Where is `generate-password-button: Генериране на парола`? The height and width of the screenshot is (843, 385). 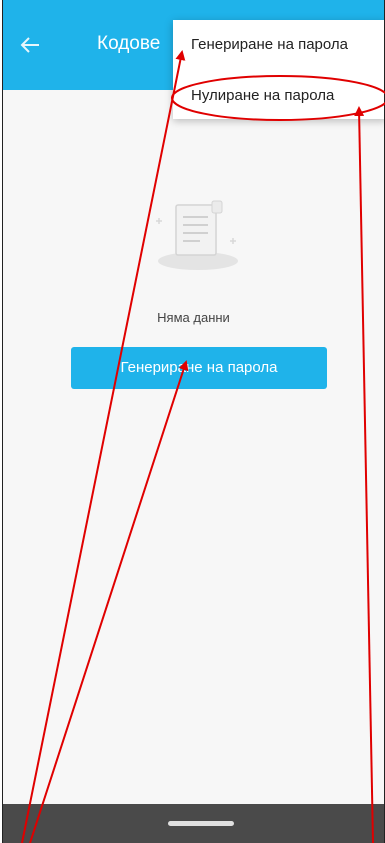 generate-password-button: Генериране на парола is located at coordinates (199, 368).